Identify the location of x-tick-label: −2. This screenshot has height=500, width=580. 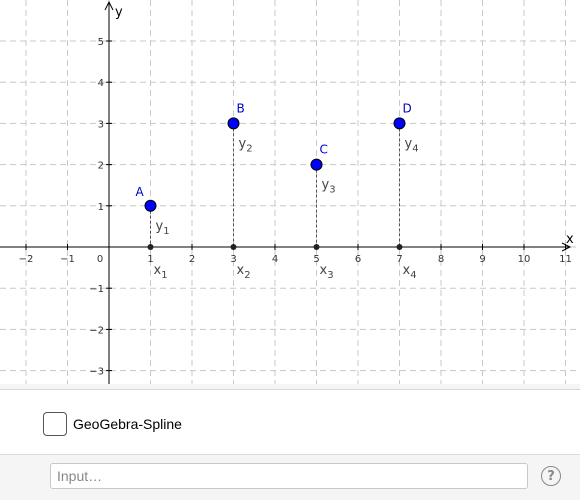
(26, 259).